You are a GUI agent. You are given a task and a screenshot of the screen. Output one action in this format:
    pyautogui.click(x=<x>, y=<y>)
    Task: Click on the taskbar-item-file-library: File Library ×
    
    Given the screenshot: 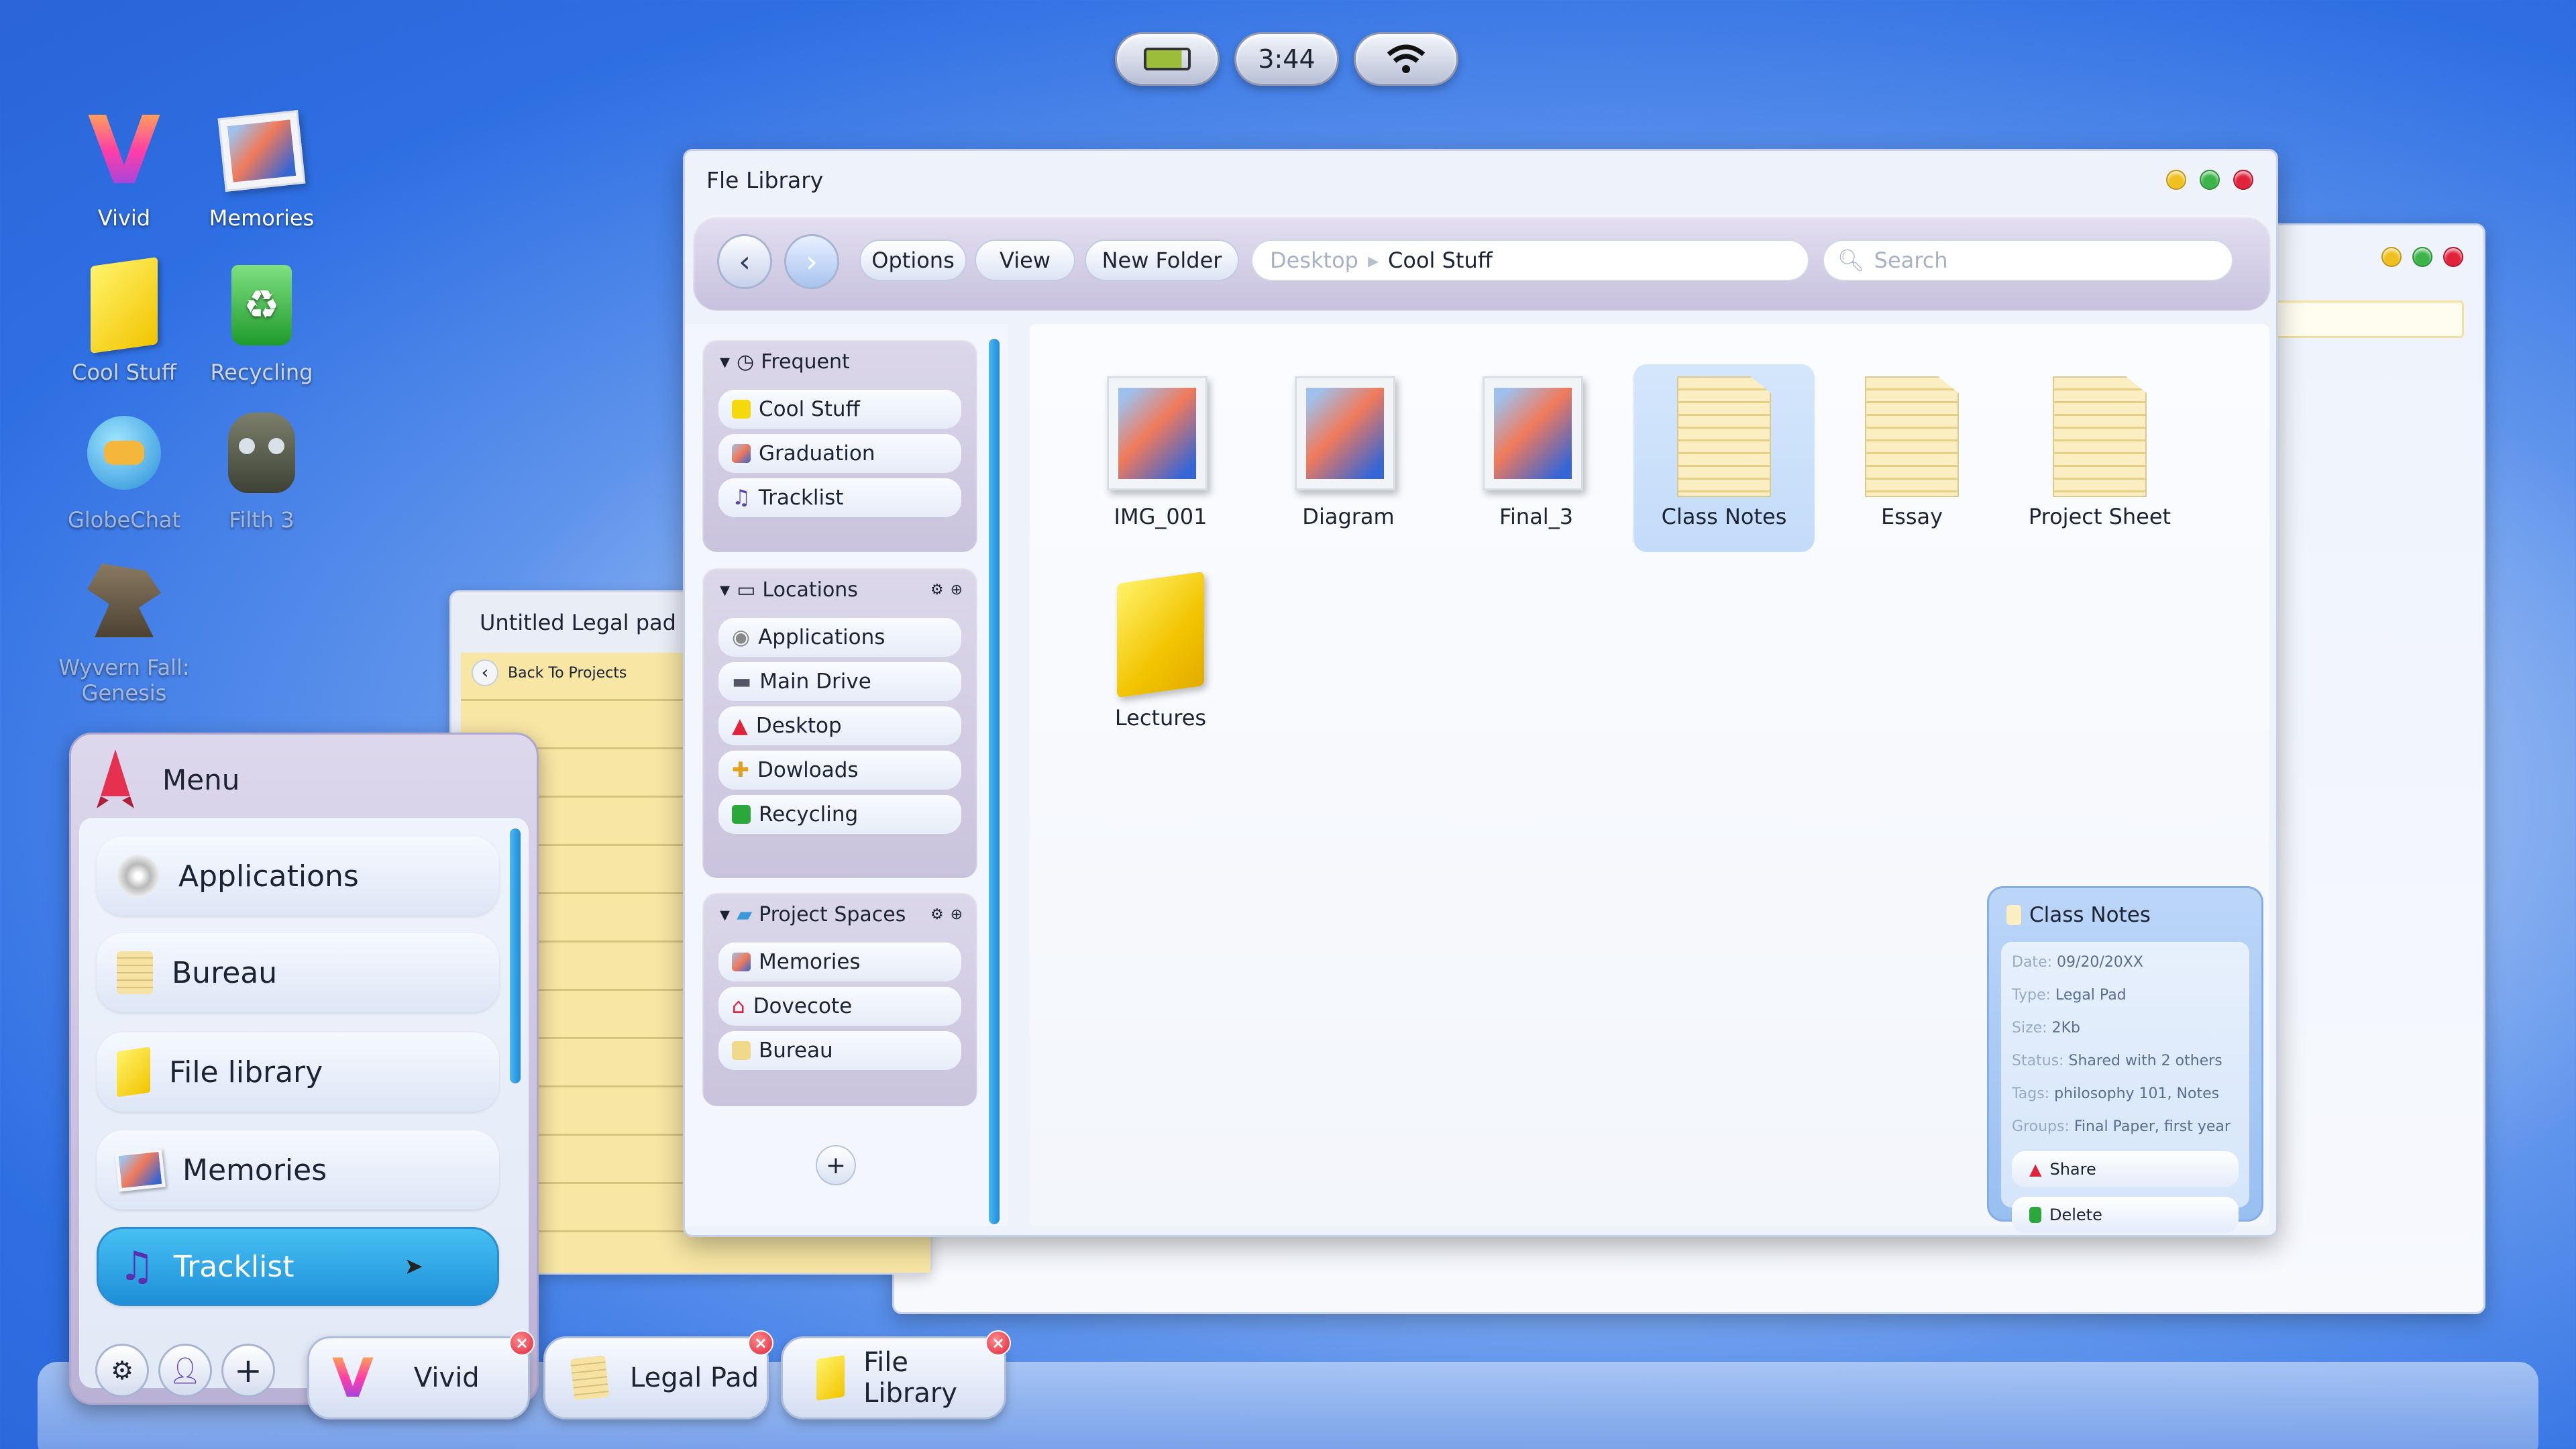 What is the action you would take?
    pyautogui.click(x=896, y=1374)
    